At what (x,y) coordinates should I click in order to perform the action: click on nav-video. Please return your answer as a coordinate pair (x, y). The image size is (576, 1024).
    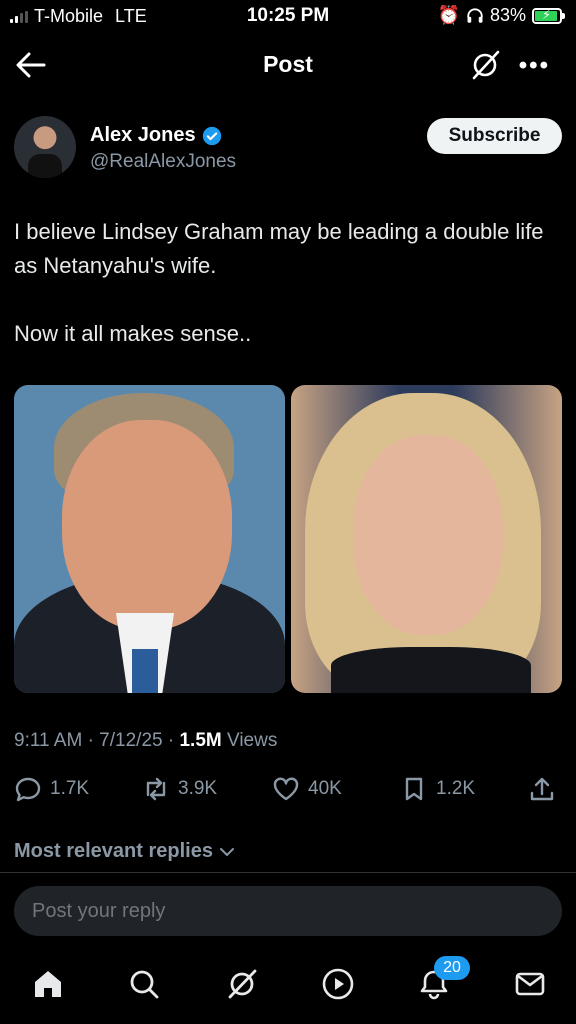
    Looking at the image, I should click on (338, 984).